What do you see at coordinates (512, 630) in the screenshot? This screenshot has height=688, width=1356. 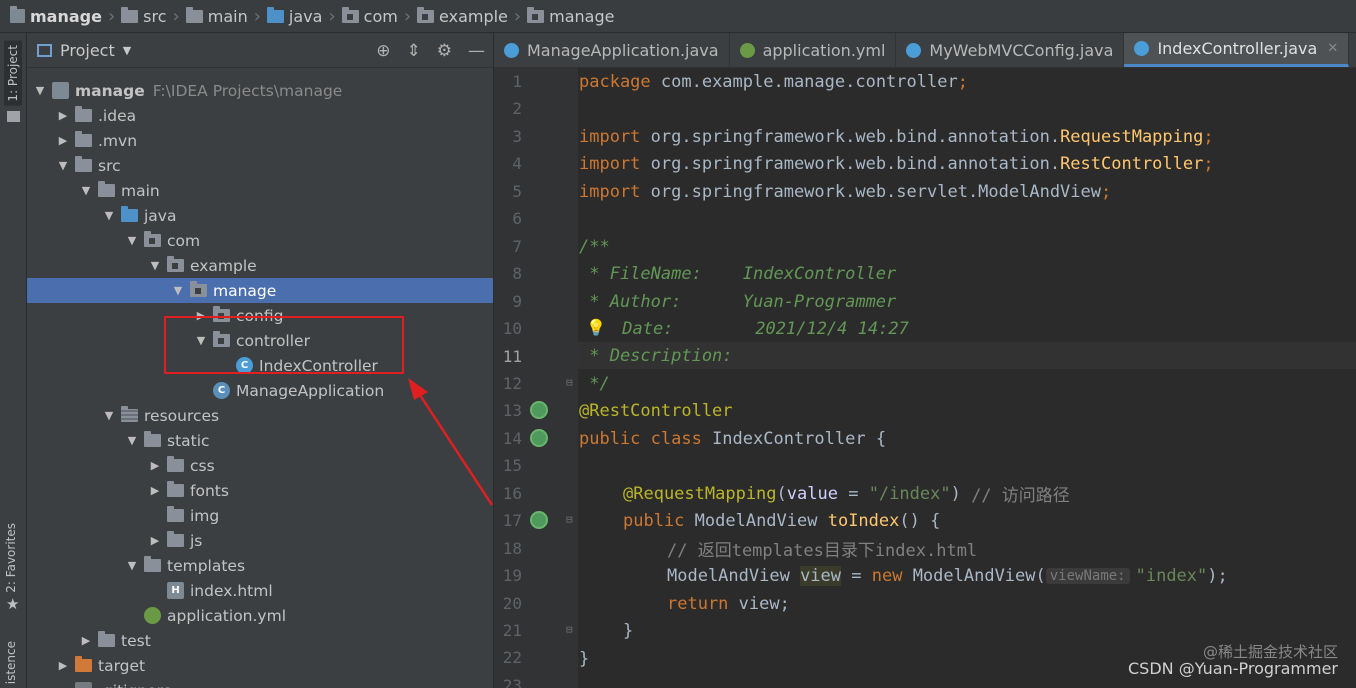 I see `line-number: 21` at bounding box center [512, 630].